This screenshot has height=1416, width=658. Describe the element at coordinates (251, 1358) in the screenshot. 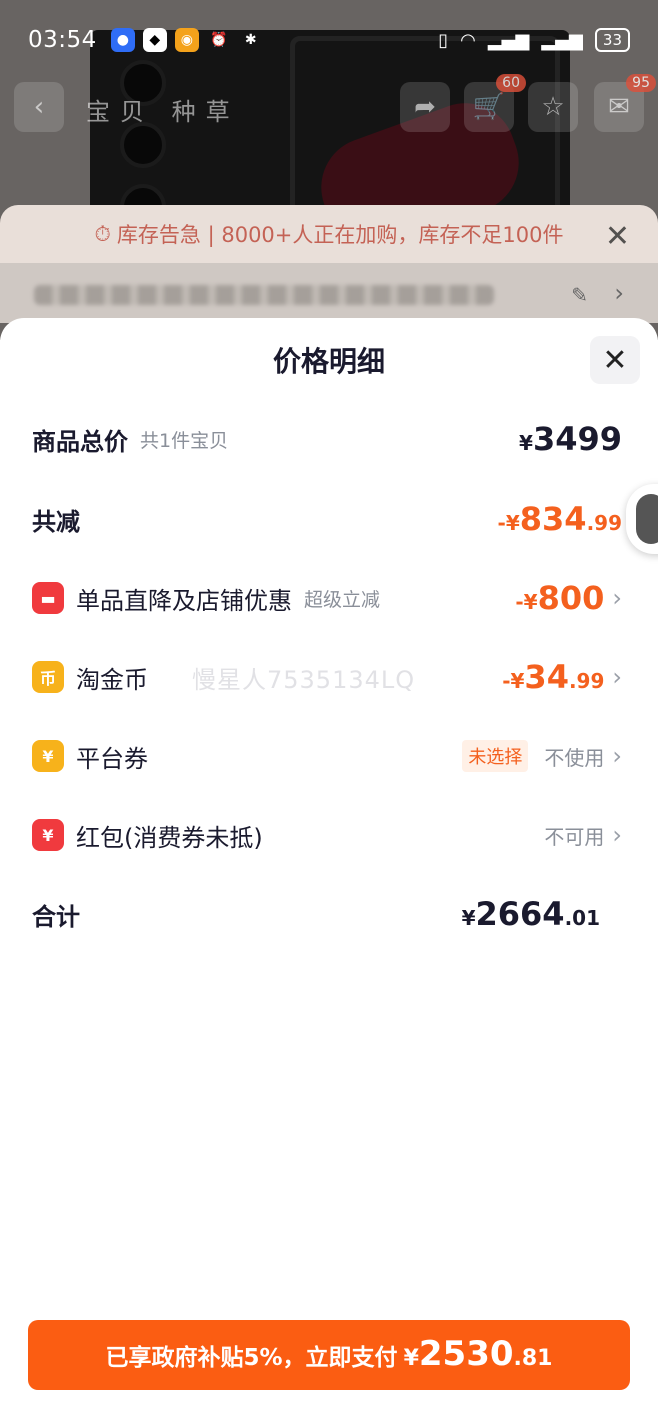

I see `pay-button-label: 已享政府补贴5%，立即支付` at that location.